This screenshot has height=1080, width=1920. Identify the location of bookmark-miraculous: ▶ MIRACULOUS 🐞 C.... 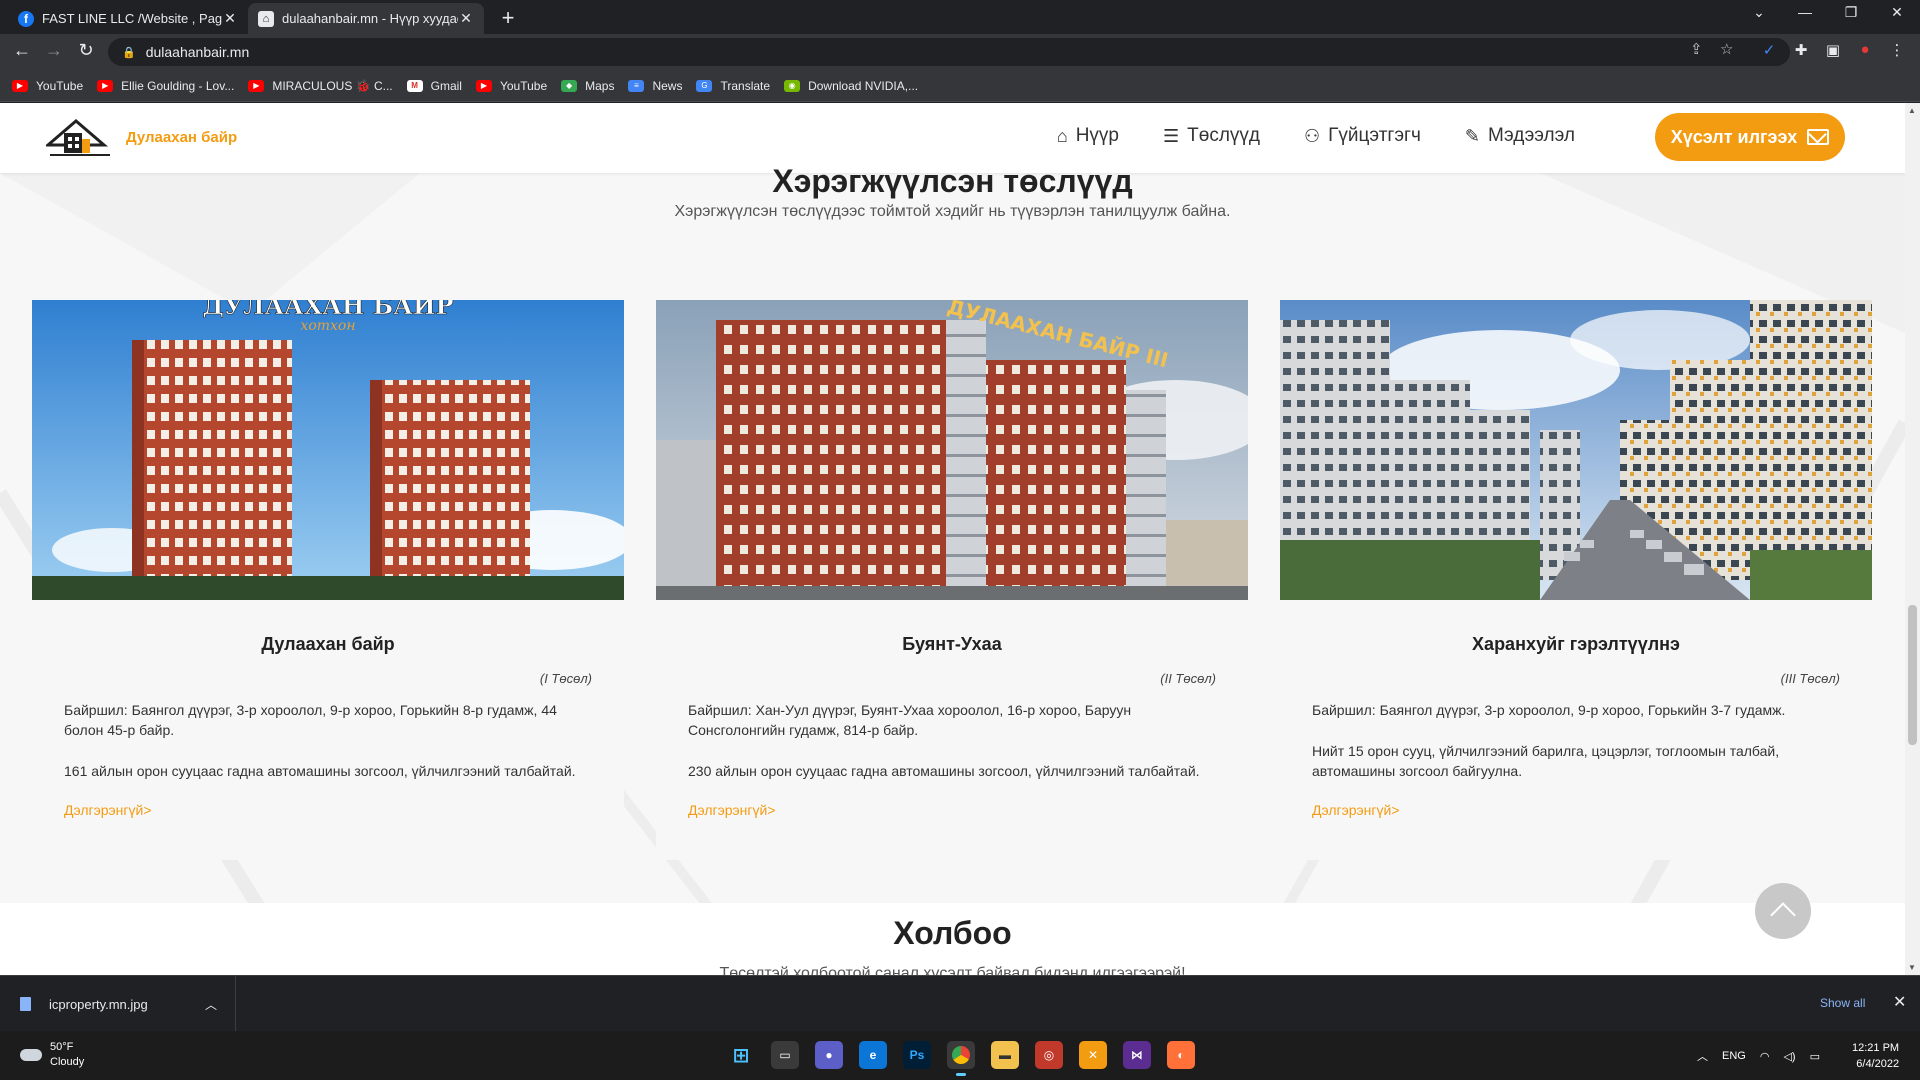
(320, 86).